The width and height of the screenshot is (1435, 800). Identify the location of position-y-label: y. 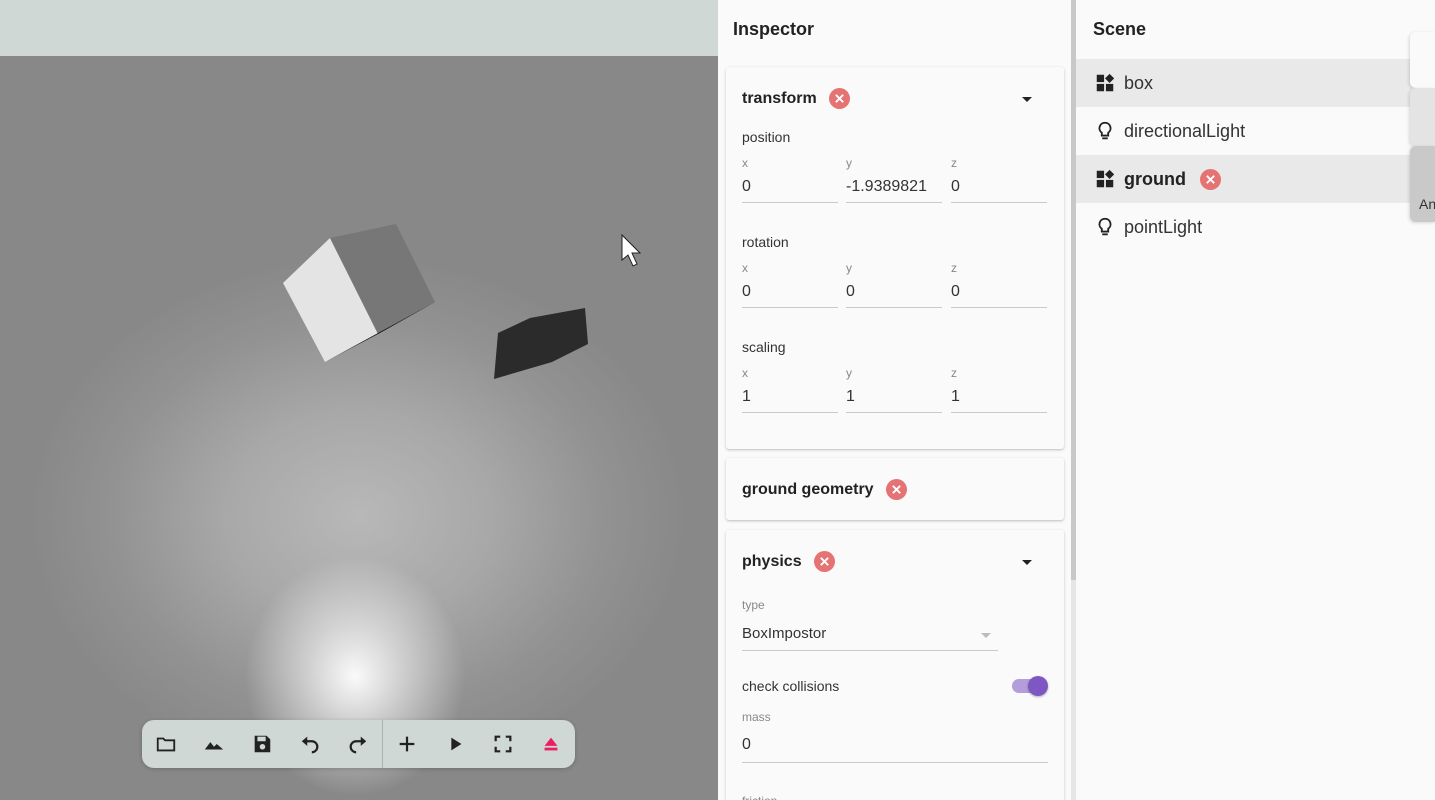
(849, 163).